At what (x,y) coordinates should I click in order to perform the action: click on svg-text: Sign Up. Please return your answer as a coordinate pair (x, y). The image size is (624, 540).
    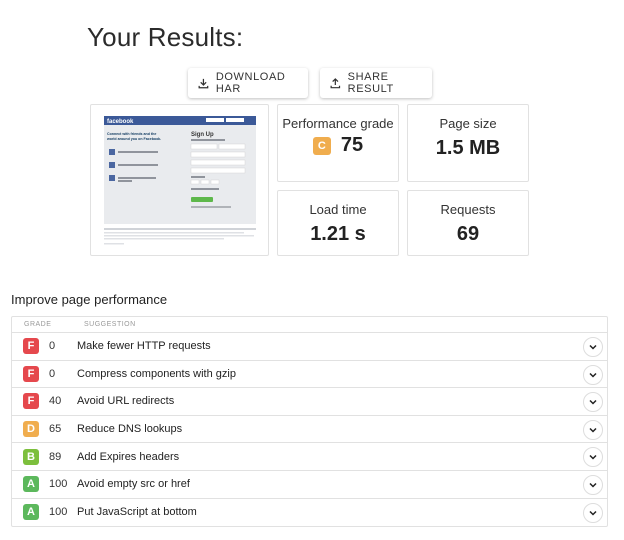
    Looking at the image, I should click on (202, 135).